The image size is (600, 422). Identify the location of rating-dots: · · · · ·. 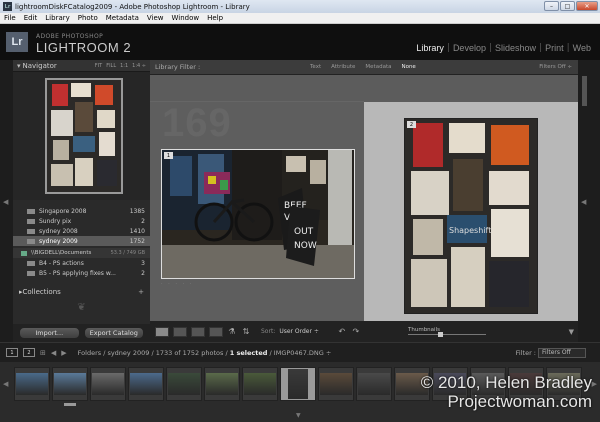
(177, 284).